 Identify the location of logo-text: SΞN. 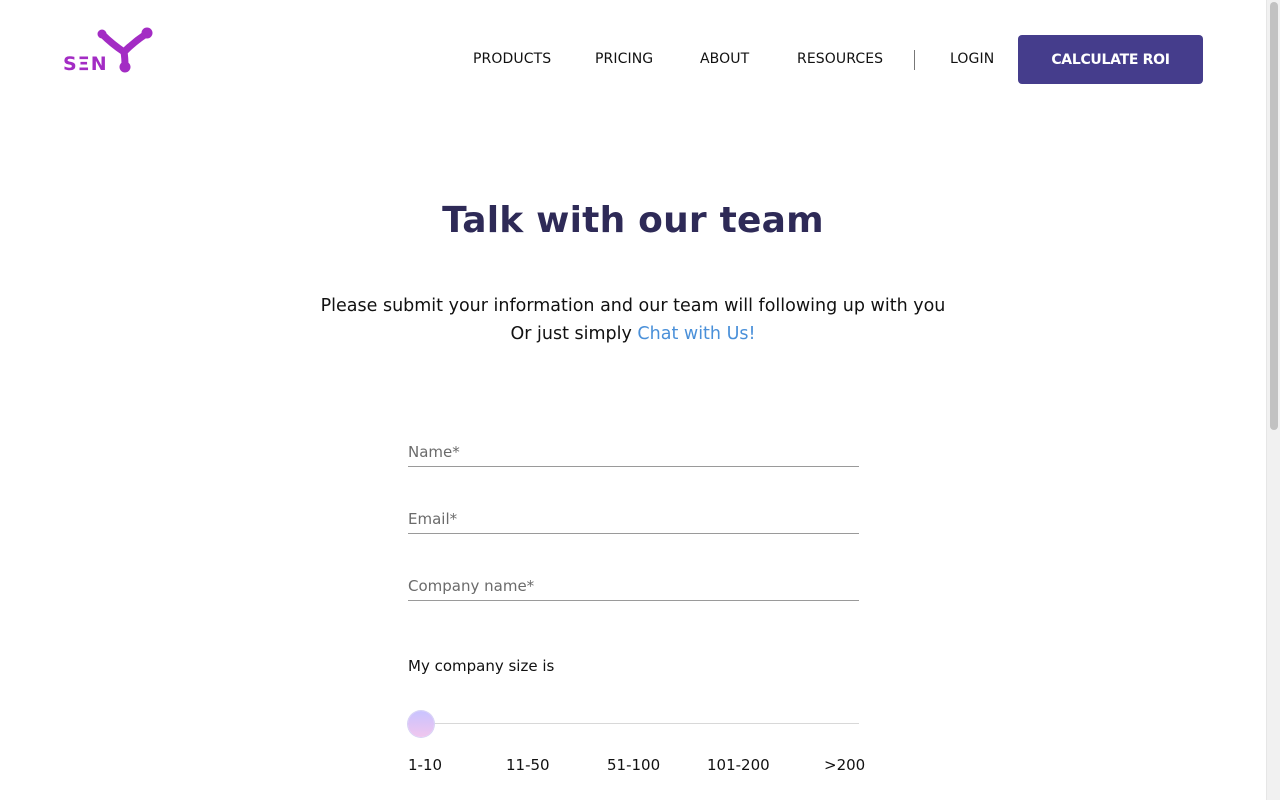
(85, 64).